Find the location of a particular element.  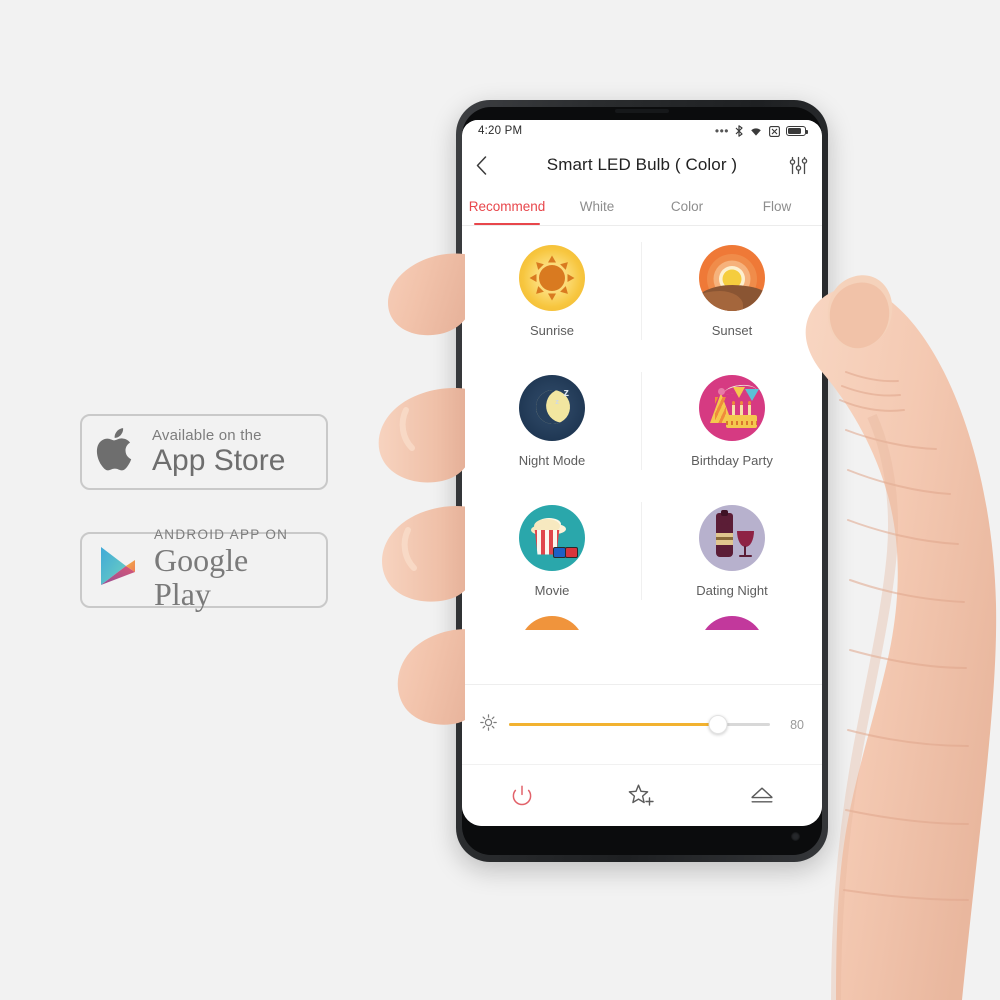

scene-row-partial is located at coordinates (642, 623).